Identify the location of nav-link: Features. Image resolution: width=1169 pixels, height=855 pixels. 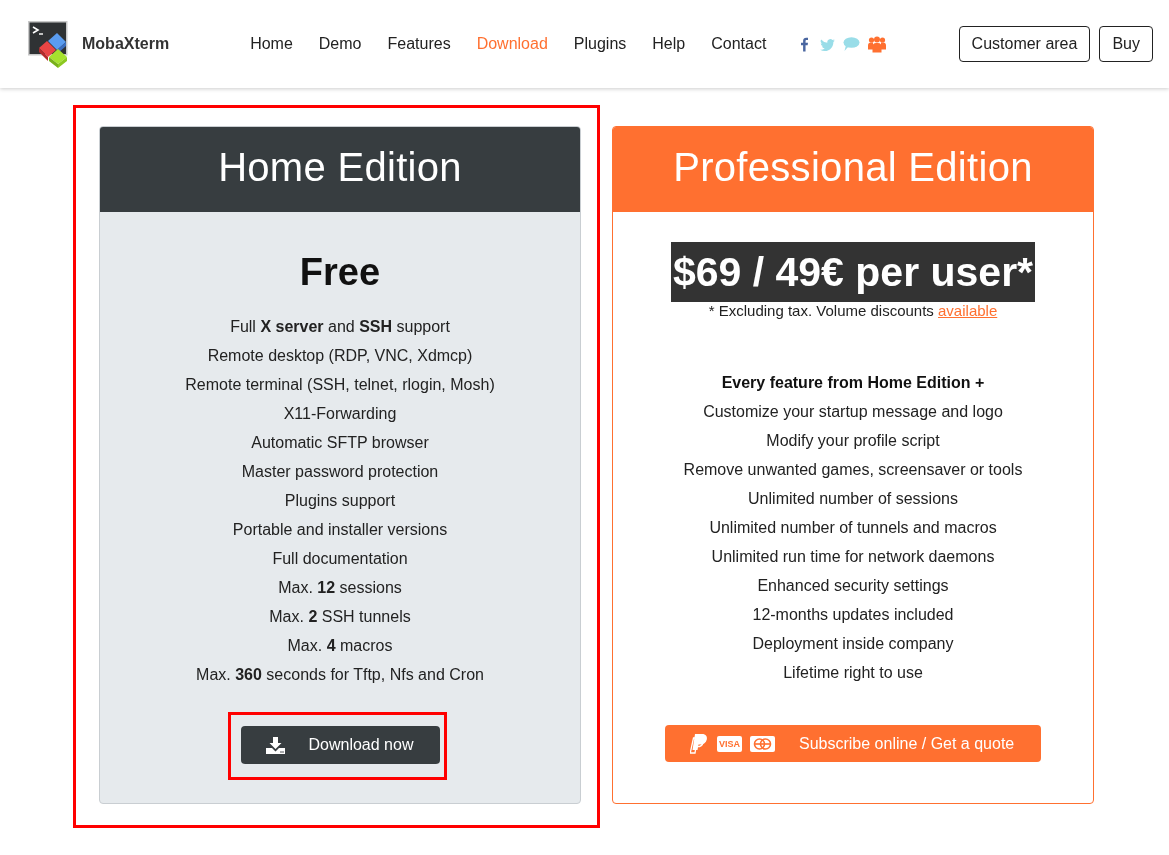
(419, 44).